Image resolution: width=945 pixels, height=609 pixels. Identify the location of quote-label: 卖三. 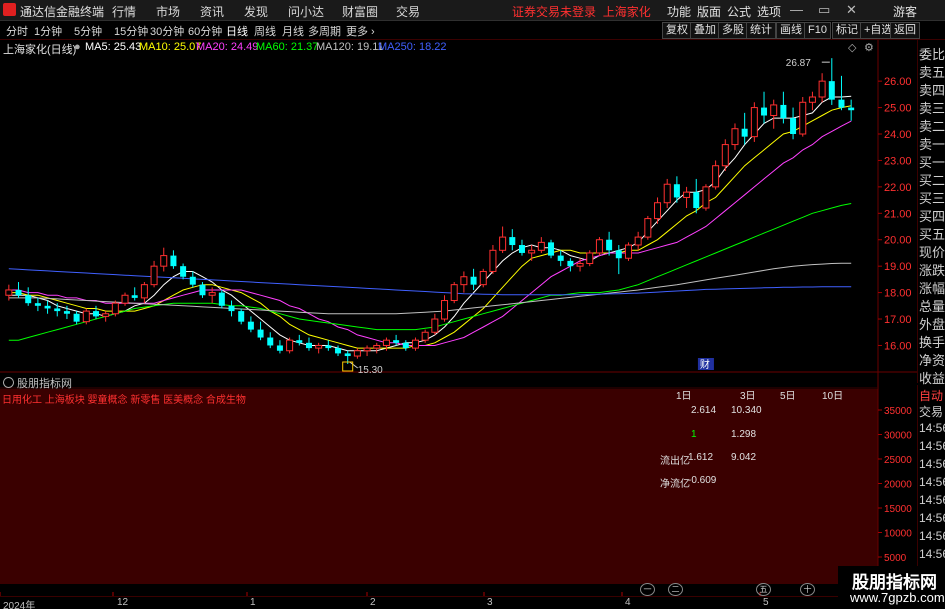
(932, 108).